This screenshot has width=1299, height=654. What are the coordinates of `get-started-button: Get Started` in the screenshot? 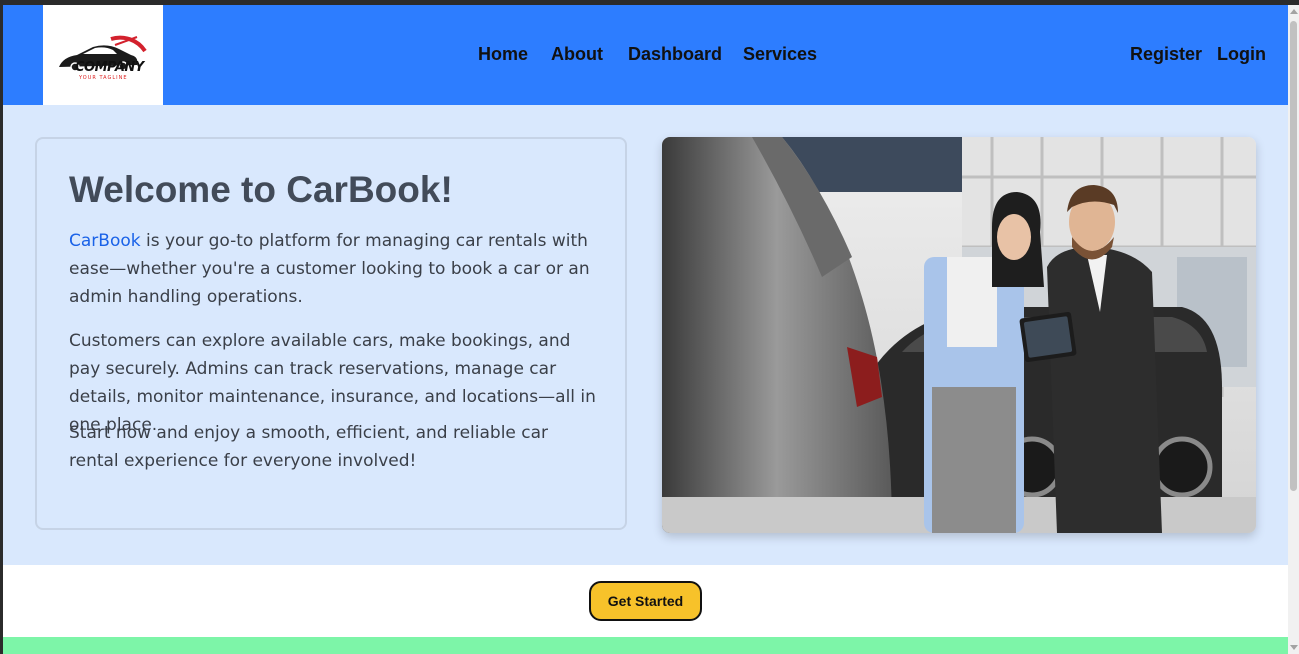 It's located at (645, 601).